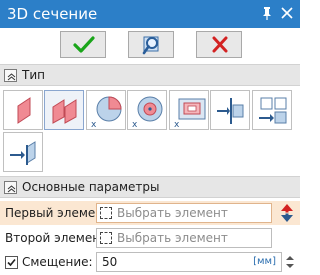  I want to click on ok-button, so click(83, 44).